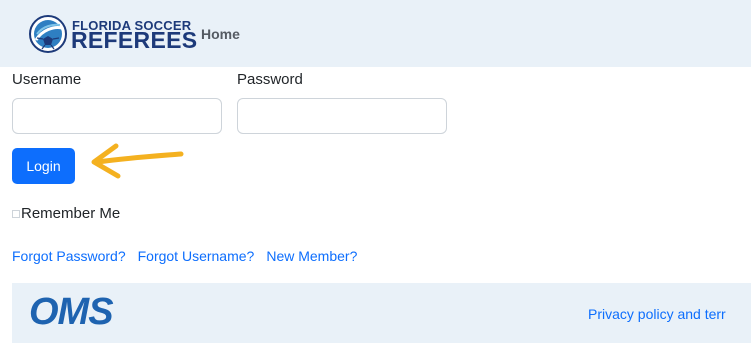  Describe the element at coordinates (47, 79) in the screenshot. I see `username-label: Username` at that location.